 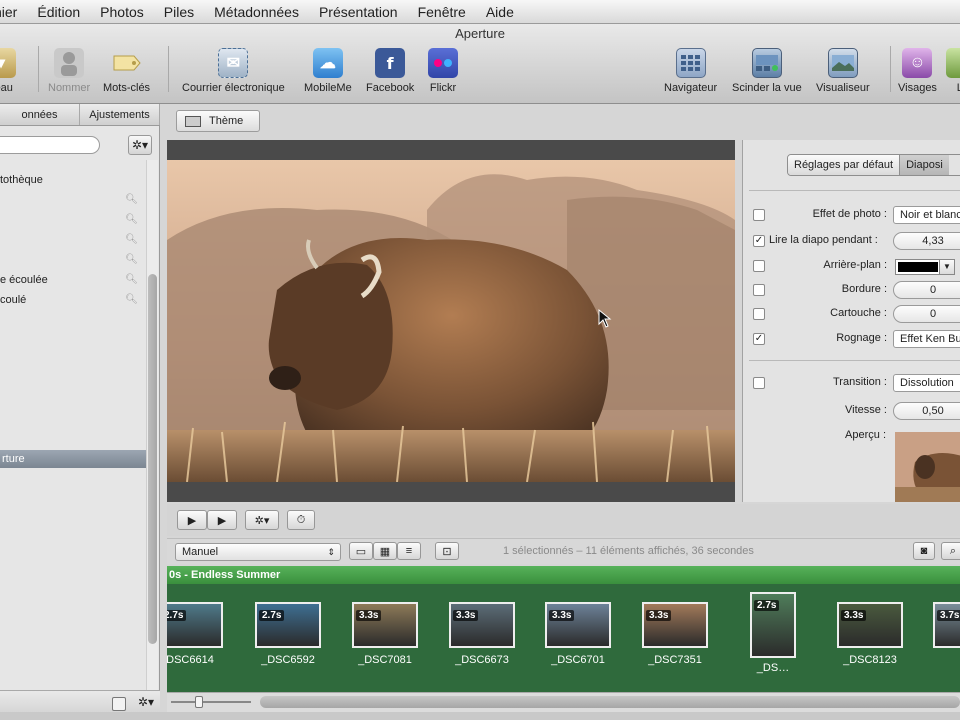 What do you see at coordinates (610, 702) in the screenshot?
I see `filmstrip-scroll-thumb` at bounding box center [610, 702].